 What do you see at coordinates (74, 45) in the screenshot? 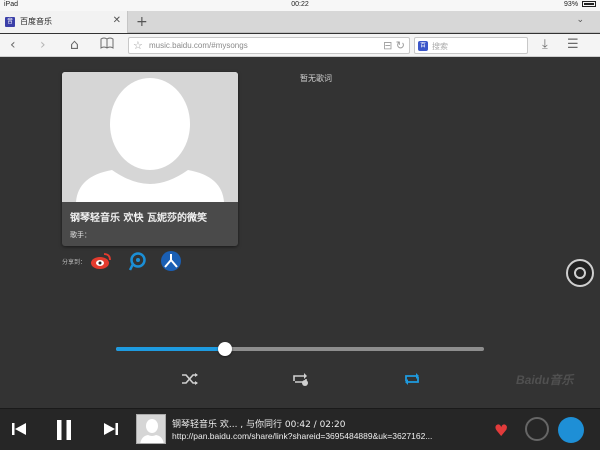
I see `home-icon: ⌂` at bounding box center [74, 45].